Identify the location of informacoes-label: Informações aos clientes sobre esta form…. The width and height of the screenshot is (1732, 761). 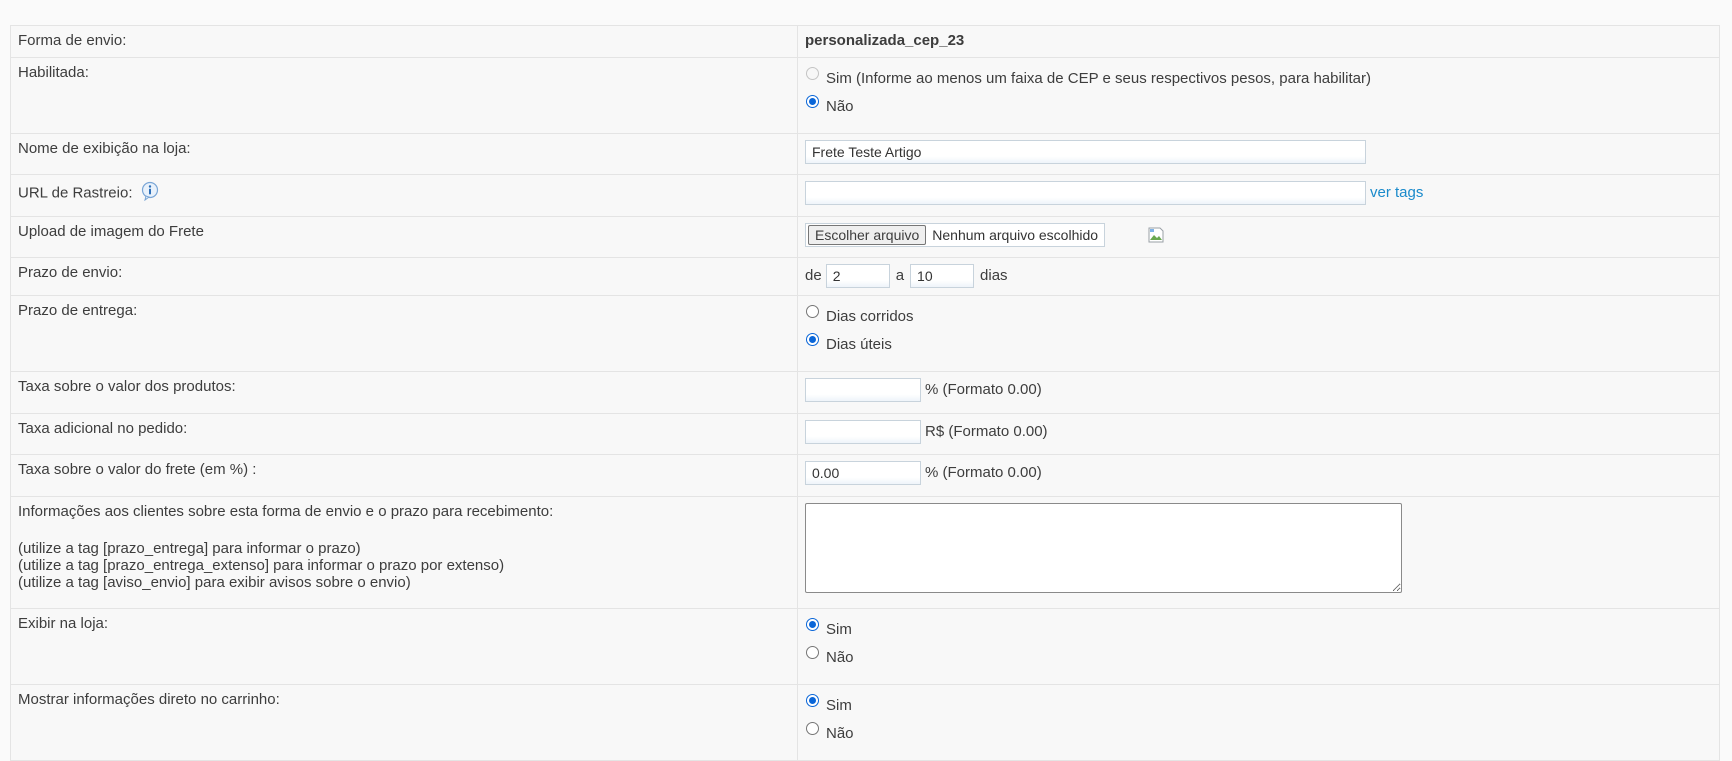
(286, 511).